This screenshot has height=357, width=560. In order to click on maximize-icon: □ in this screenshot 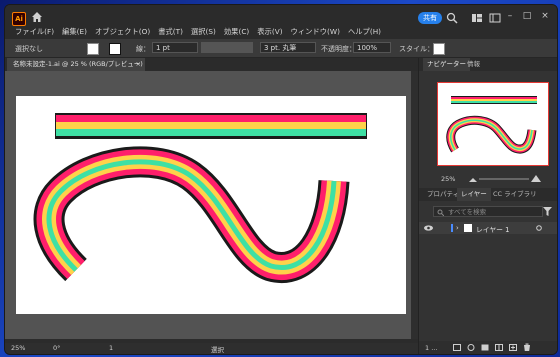, I will do `click(527, 16)`.